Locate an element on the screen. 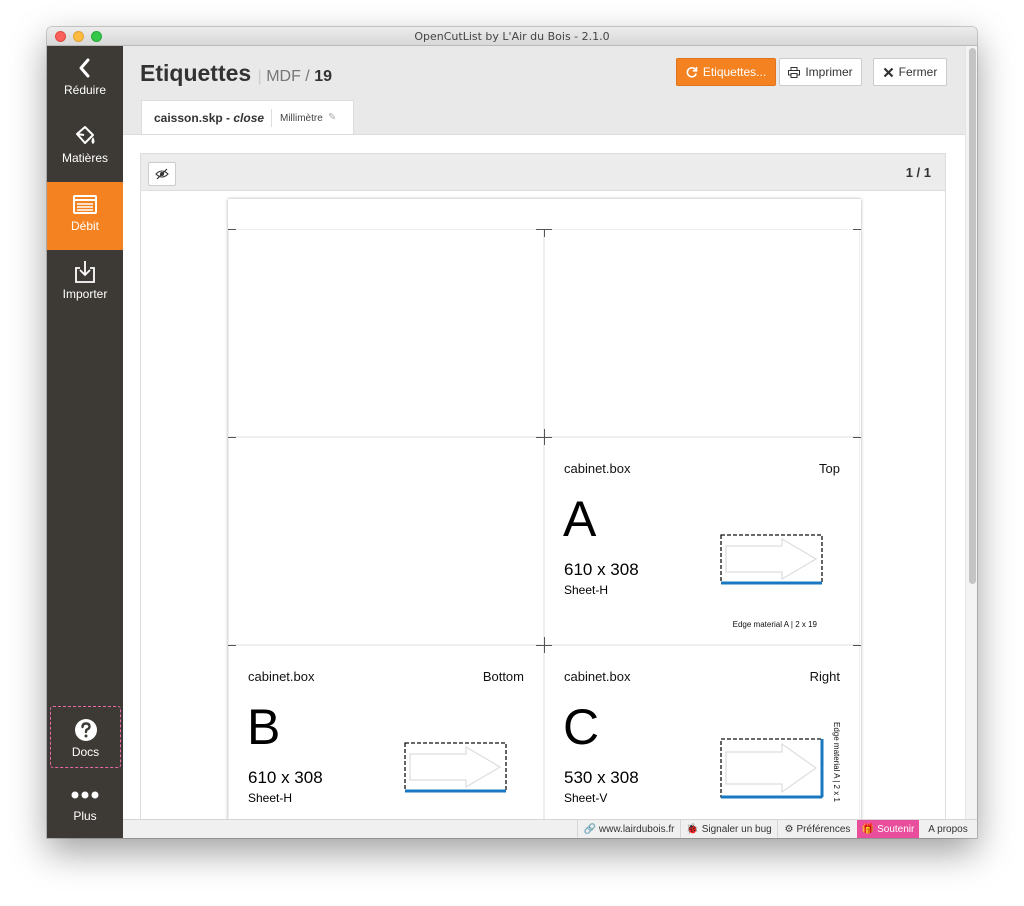  pencil-icon: ✎ is located at coordinates (332, 117).